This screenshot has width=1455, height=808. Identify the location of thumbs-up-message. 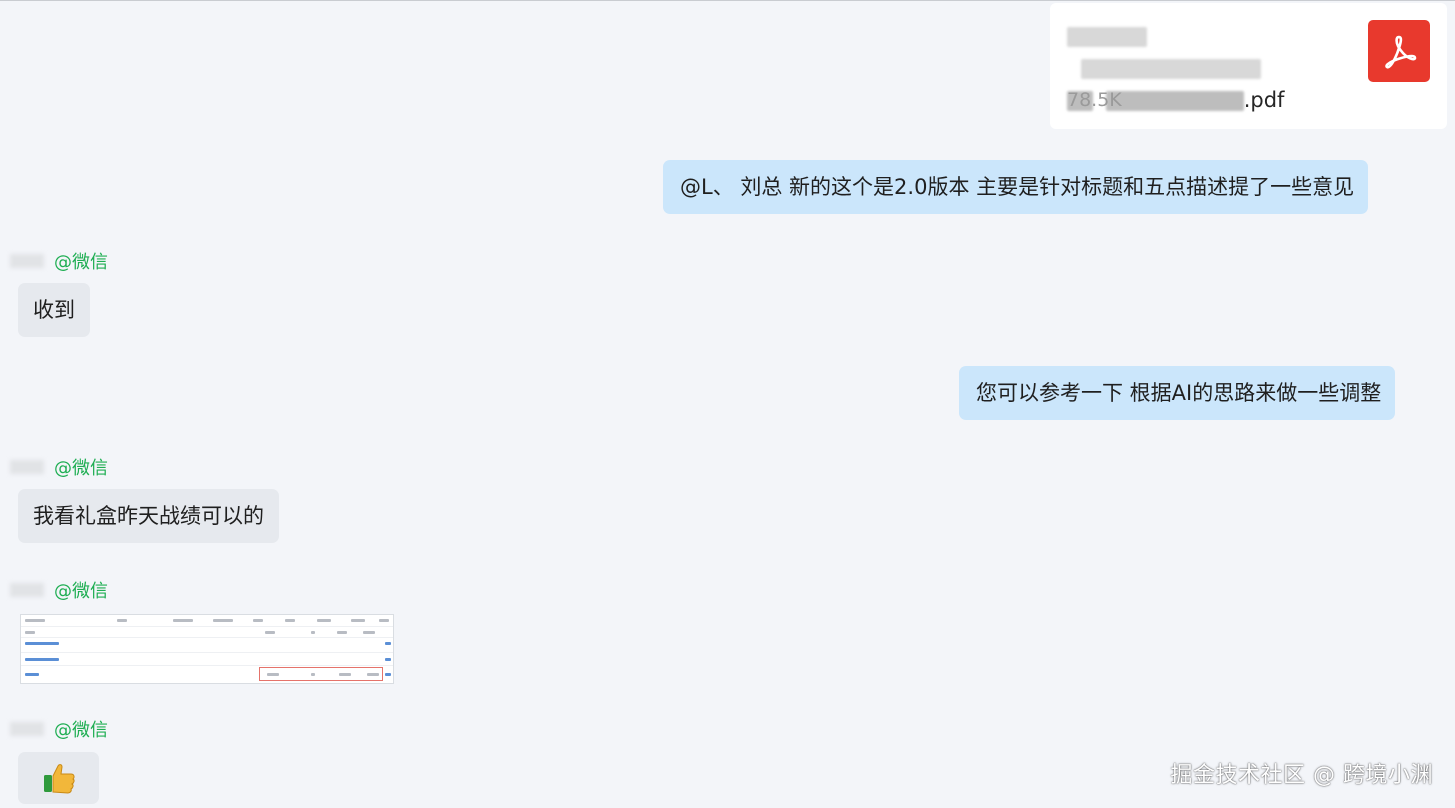
(58, 778).